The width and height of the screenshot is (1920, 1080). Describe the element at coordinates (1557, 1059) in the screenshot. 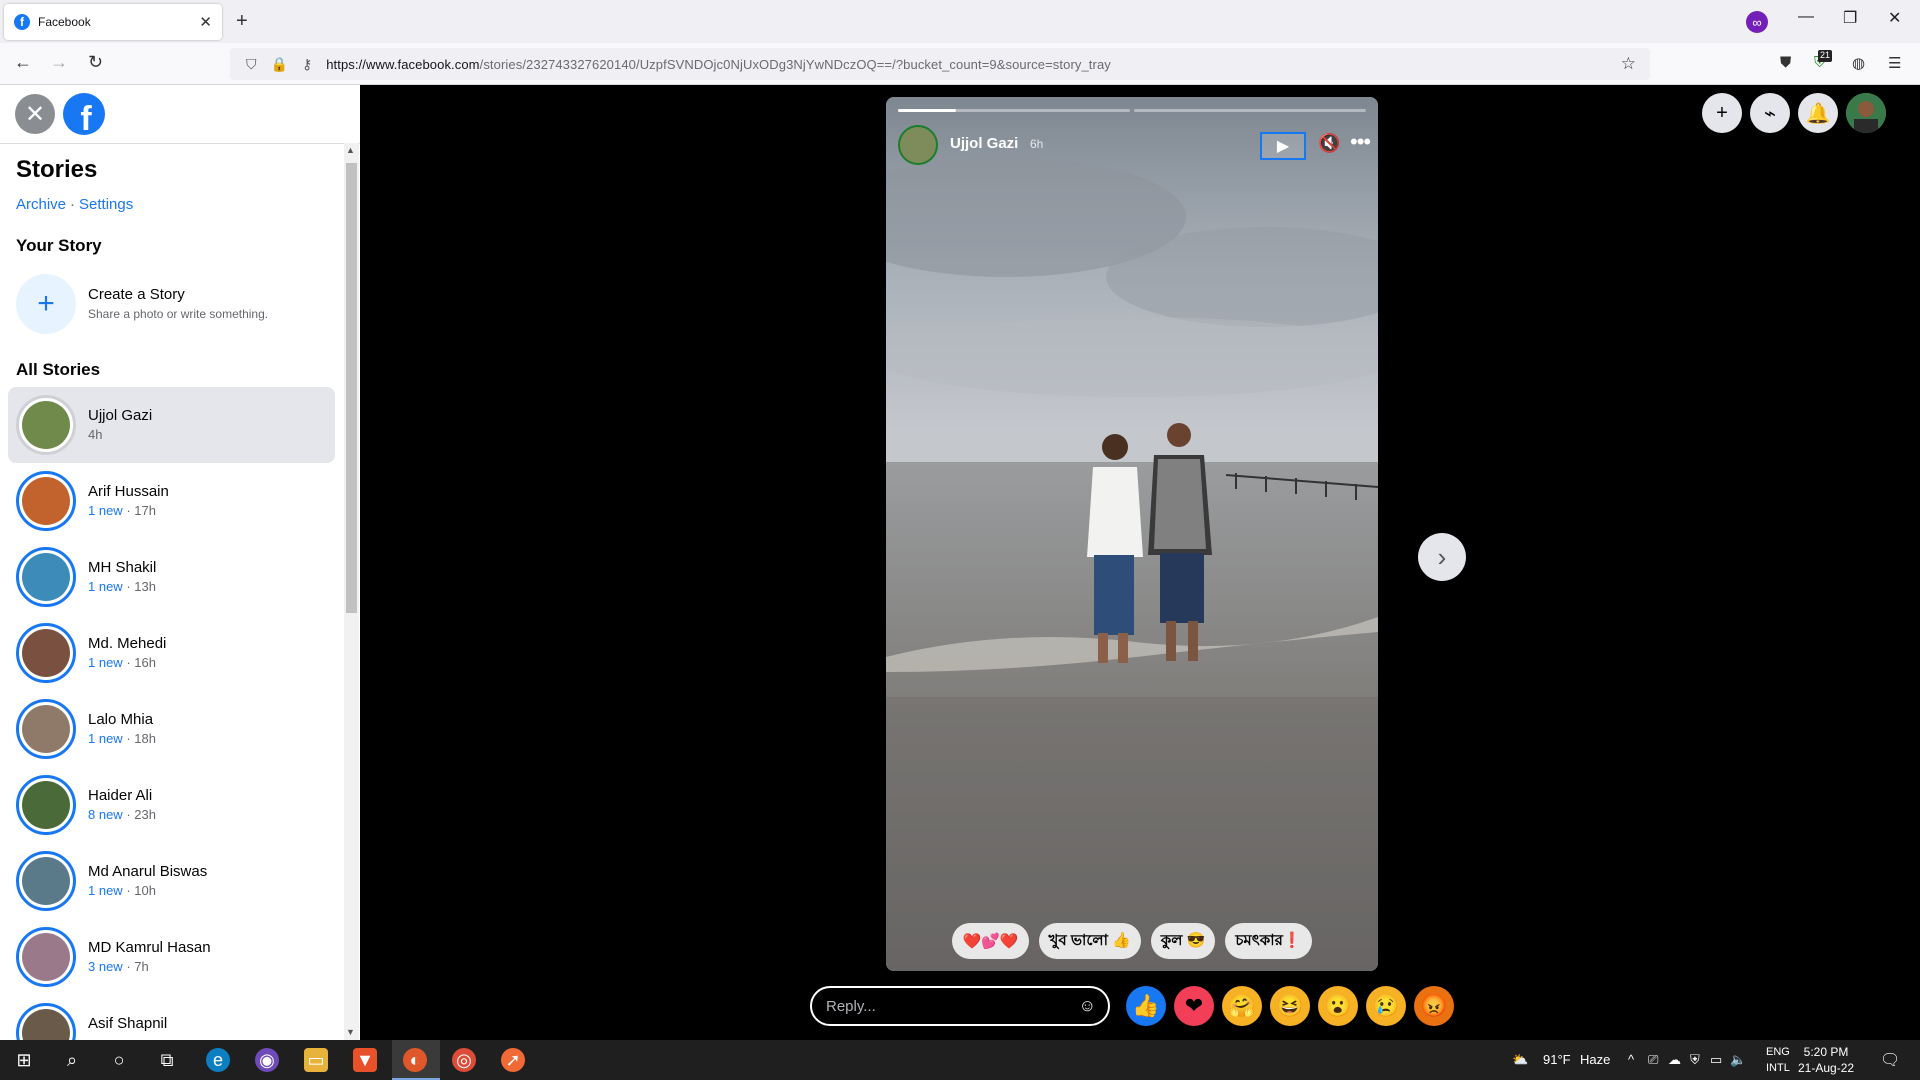

I see `weather-temp: 91°F` at that location.